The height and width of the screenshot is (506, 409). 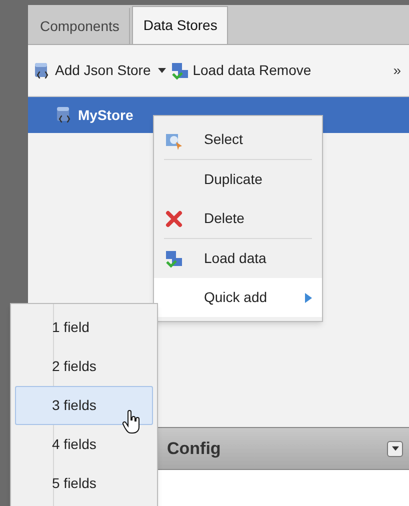 What do you see at coordinates (99, 70) in the screenshot?
I see `toolbar-button: Add Json Store` at bounding box center [99, 70].